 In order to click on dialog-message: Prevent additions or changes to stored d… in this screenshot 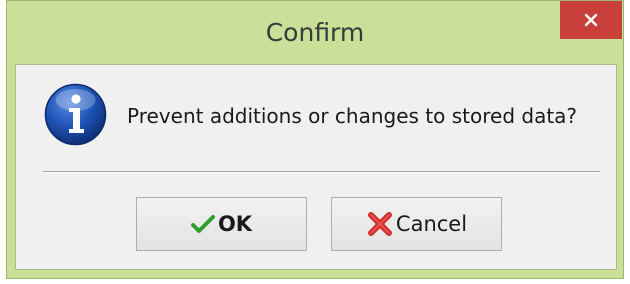, I will do `click(352, 116)`.